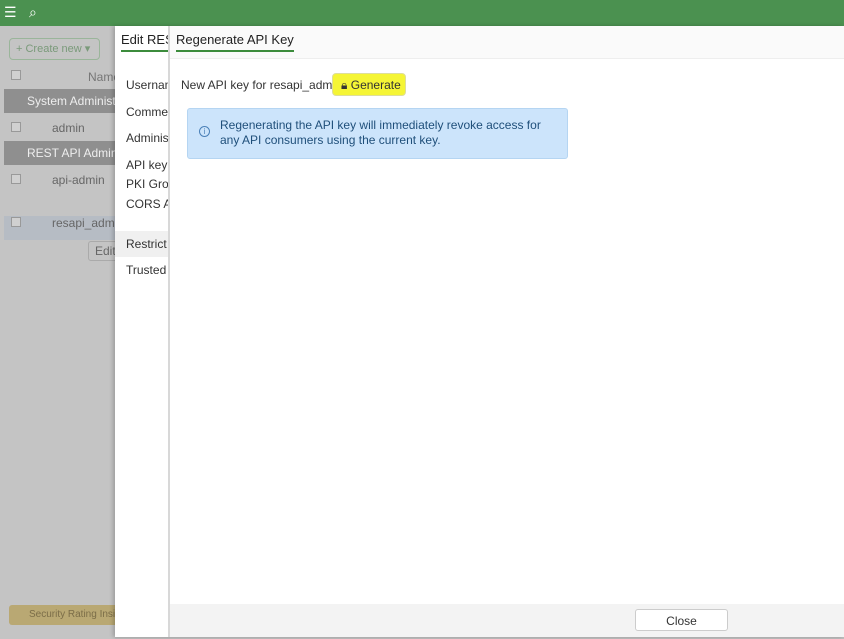  Describe the element at coordinates (78, 180) in the screenshot. I see `user-name: api-admin` at that location.